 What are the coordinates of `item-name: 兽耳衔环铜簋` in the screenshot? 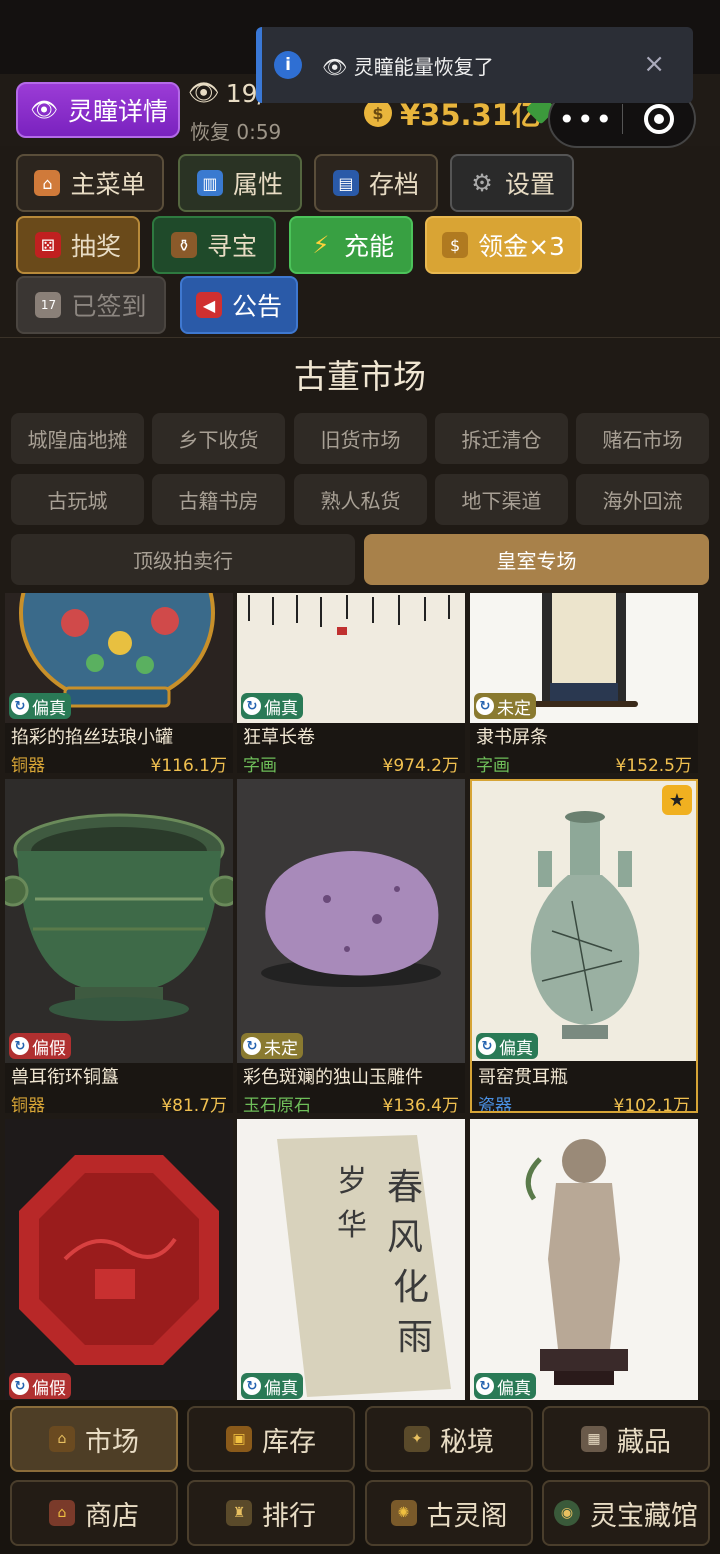 It's located at (65, 1077).